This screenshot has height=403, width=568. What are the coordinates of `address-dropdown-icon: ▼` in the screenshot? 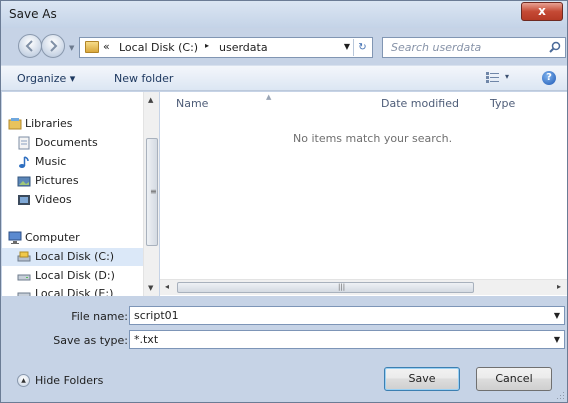 It's located at (347, 46).